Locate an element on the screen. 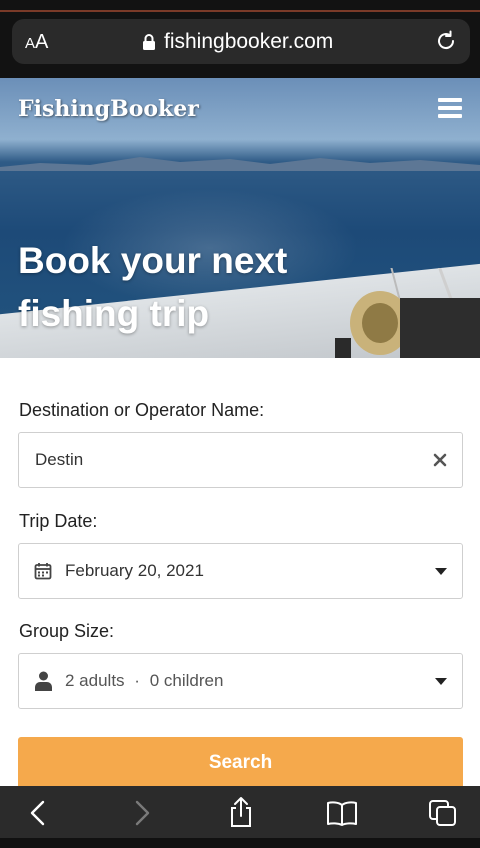 The height and width of the screenshot is (848, 480). fishingbooker-logo: FishingBooker is located at coordinates (108, 109).